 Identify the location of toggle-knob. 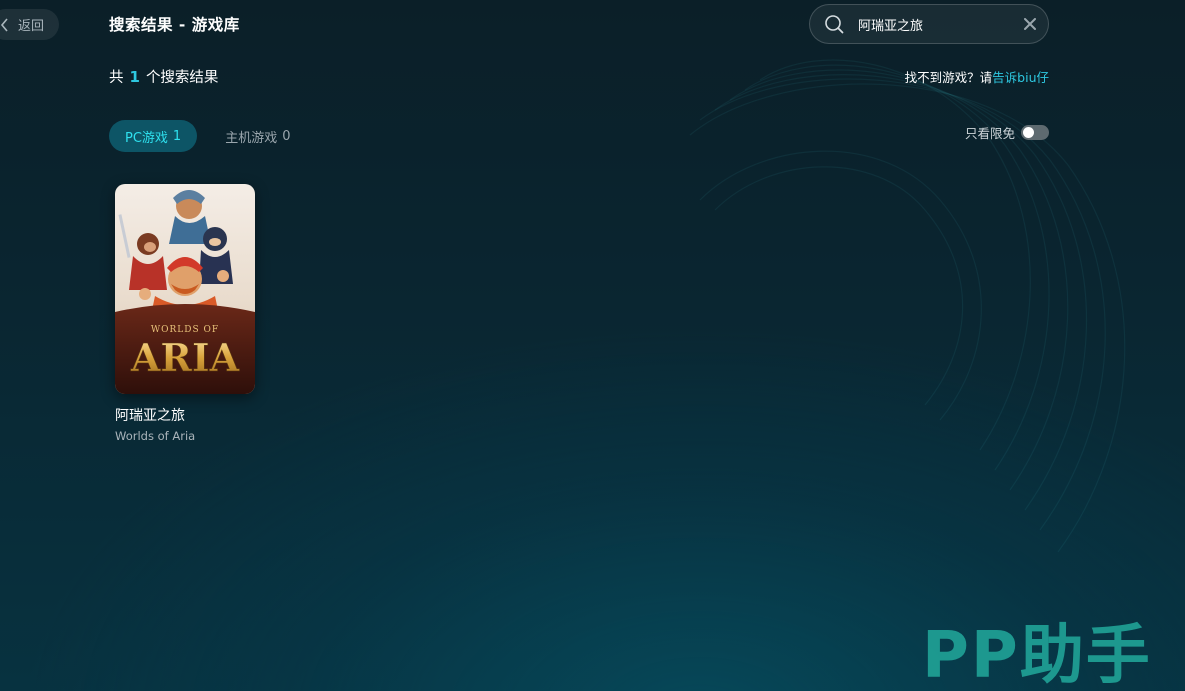
(1028, 132).